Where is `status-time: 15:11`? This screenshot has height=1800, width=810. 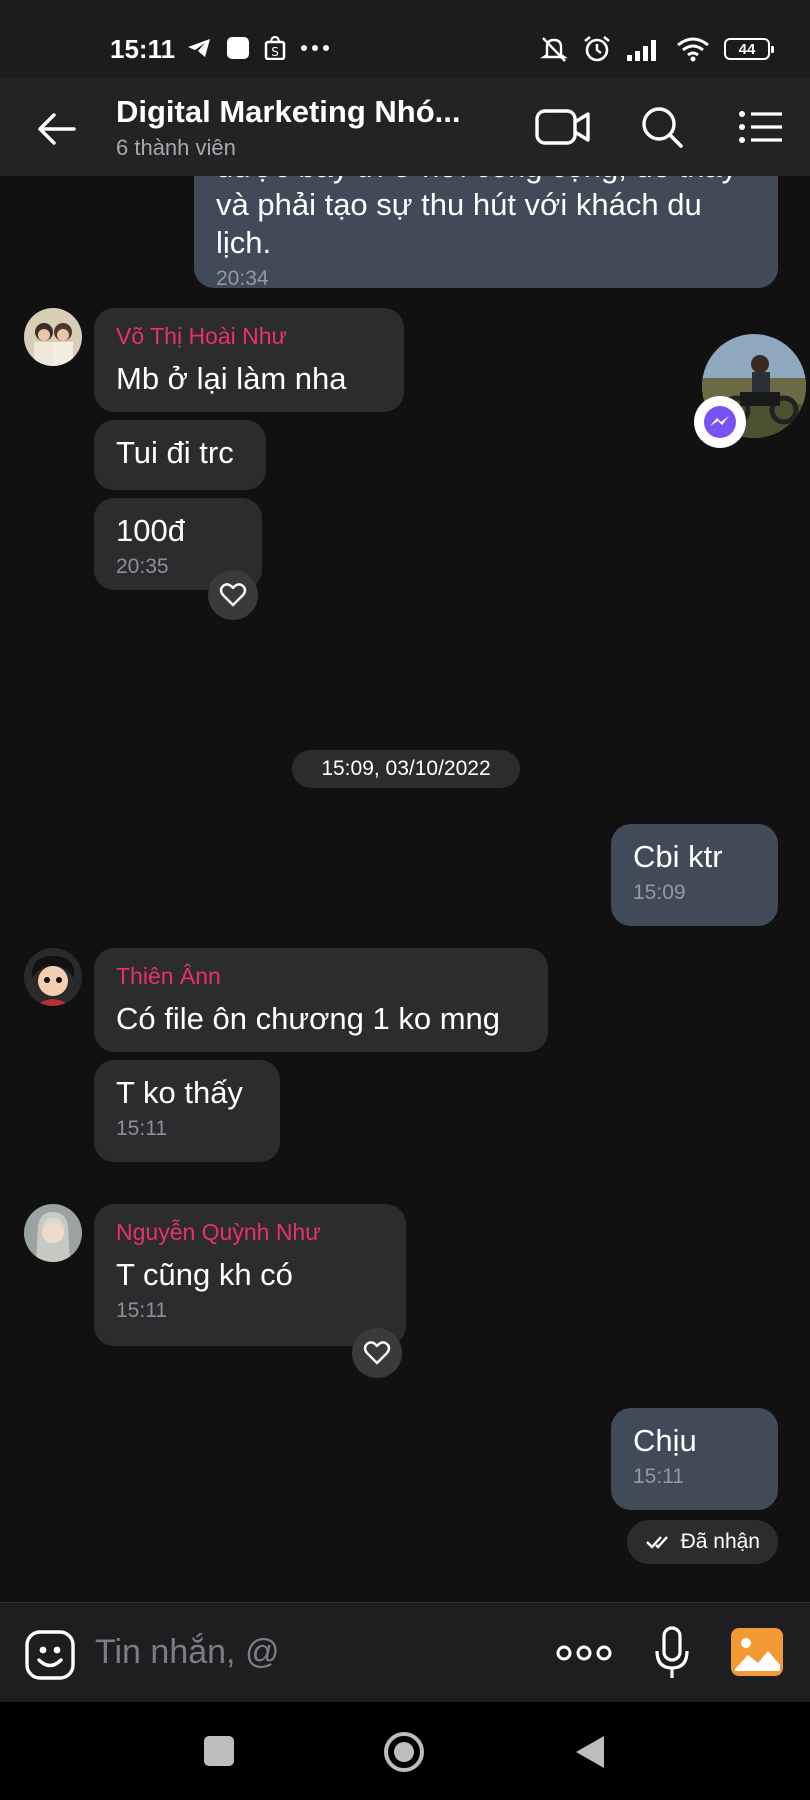 status-time: 15:11 is located at coordinates (143, 49).